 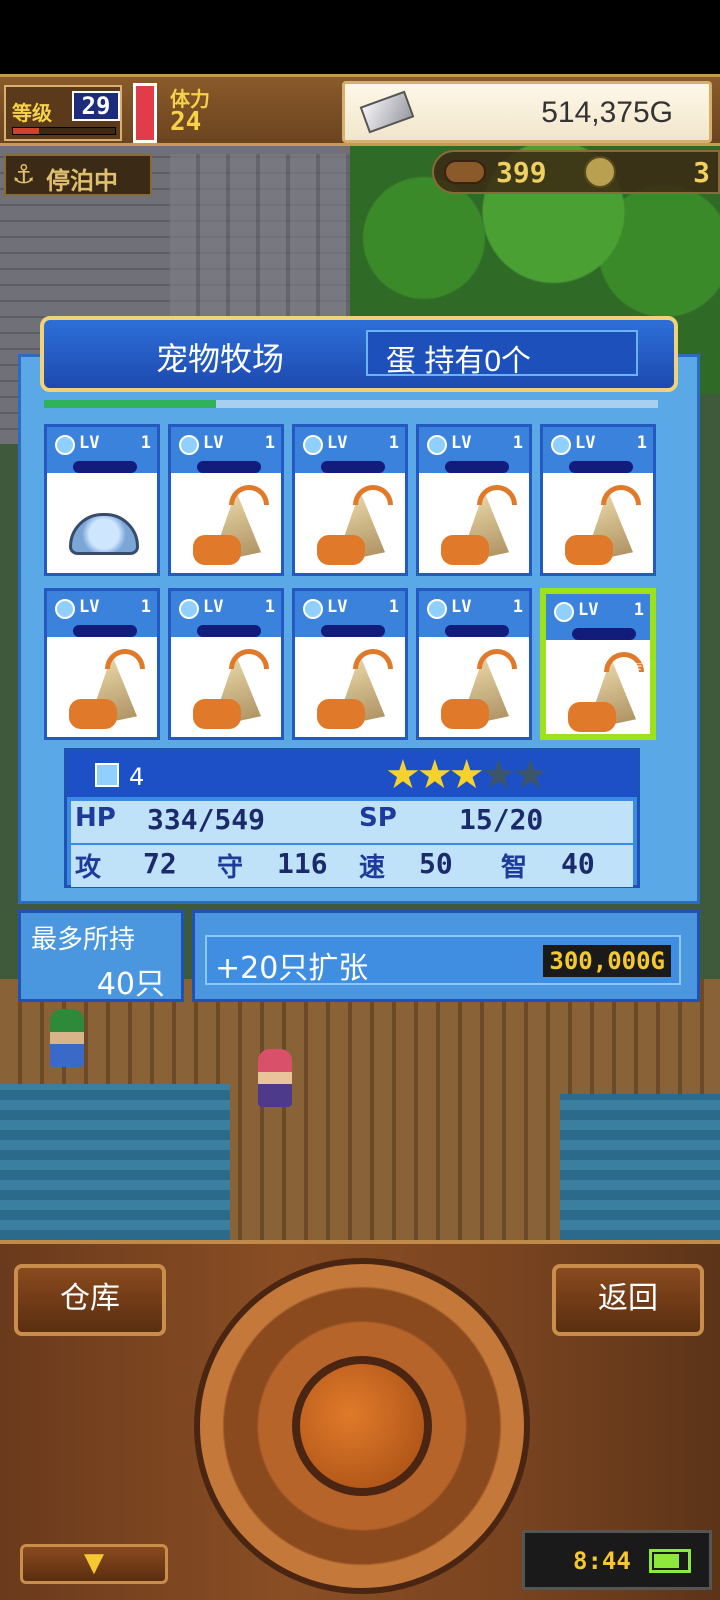 I want to click on level-progress-fill, so click(x=26, y=131).